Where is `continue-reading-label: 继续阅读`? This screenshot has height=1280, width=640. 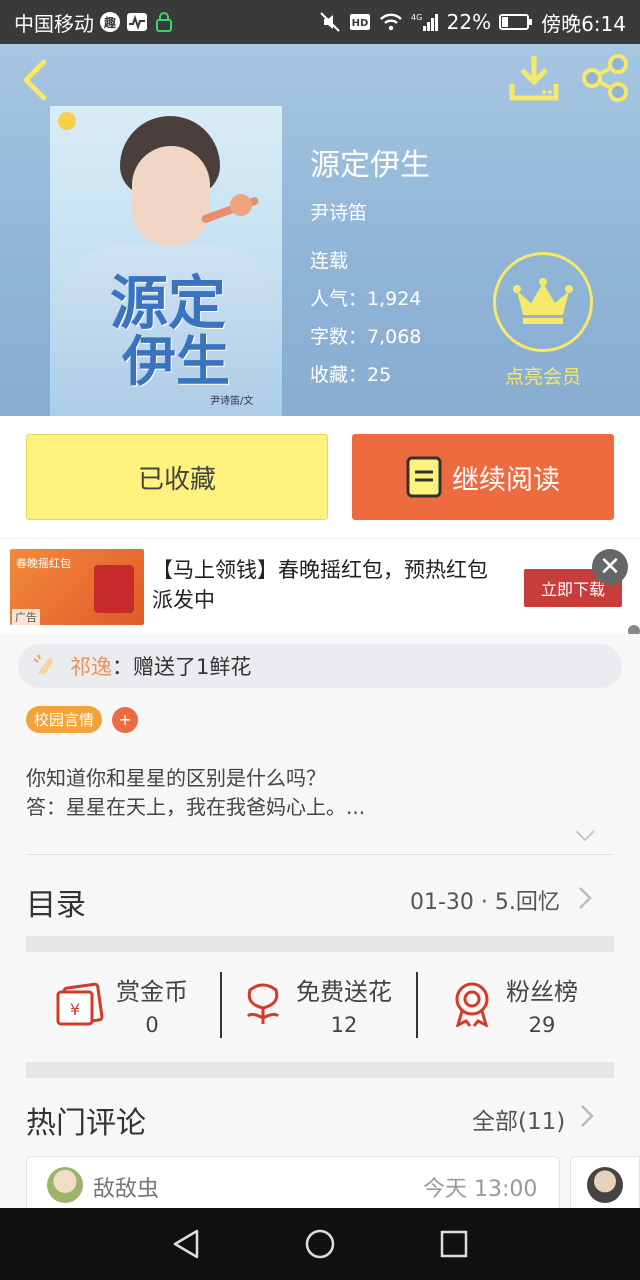 continue-reading-label: 继续阅读 is located at coordinates (506, 480).